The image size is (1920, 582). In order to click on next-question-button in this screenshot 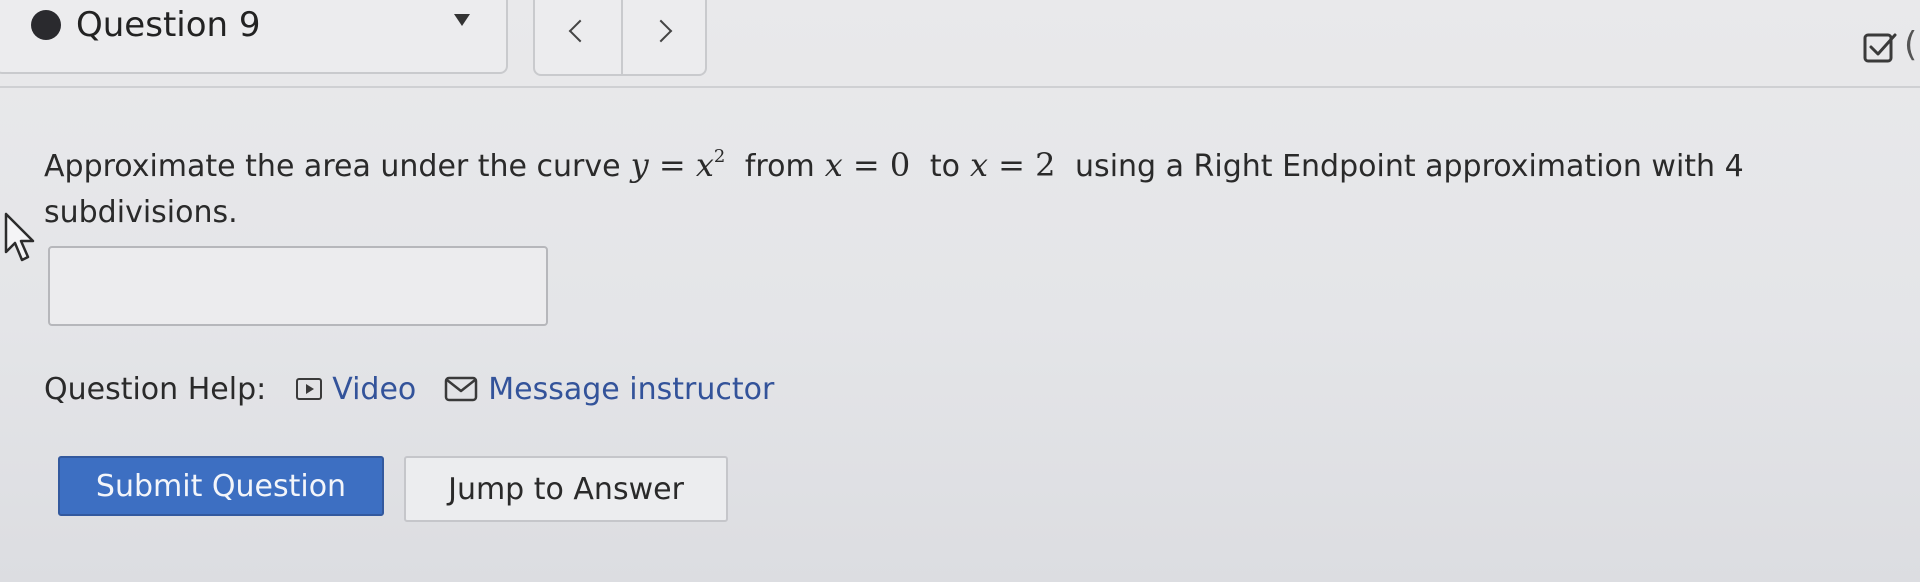, I will do `click(663, 37)`.